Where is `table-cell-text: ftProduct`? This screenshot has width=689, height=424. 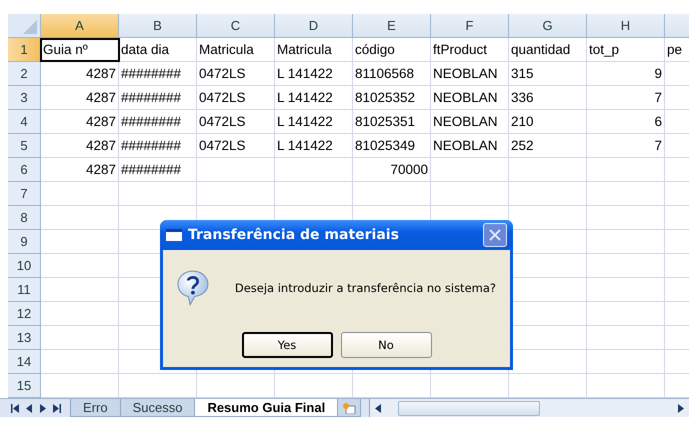 table-cell-text: ftProduct is located at coordinates (460, 50).